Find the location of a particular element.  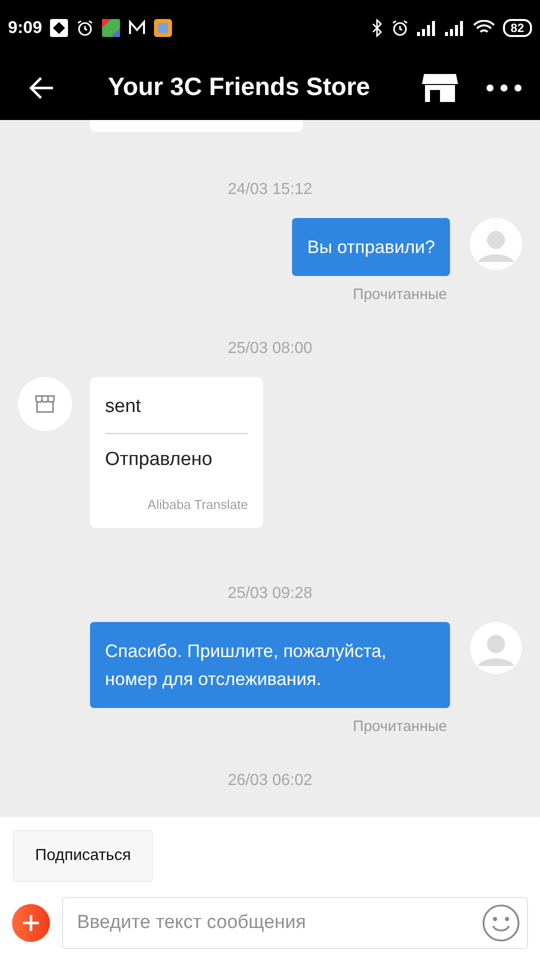

bluetooth-icon is located at coordinates (376, 27).